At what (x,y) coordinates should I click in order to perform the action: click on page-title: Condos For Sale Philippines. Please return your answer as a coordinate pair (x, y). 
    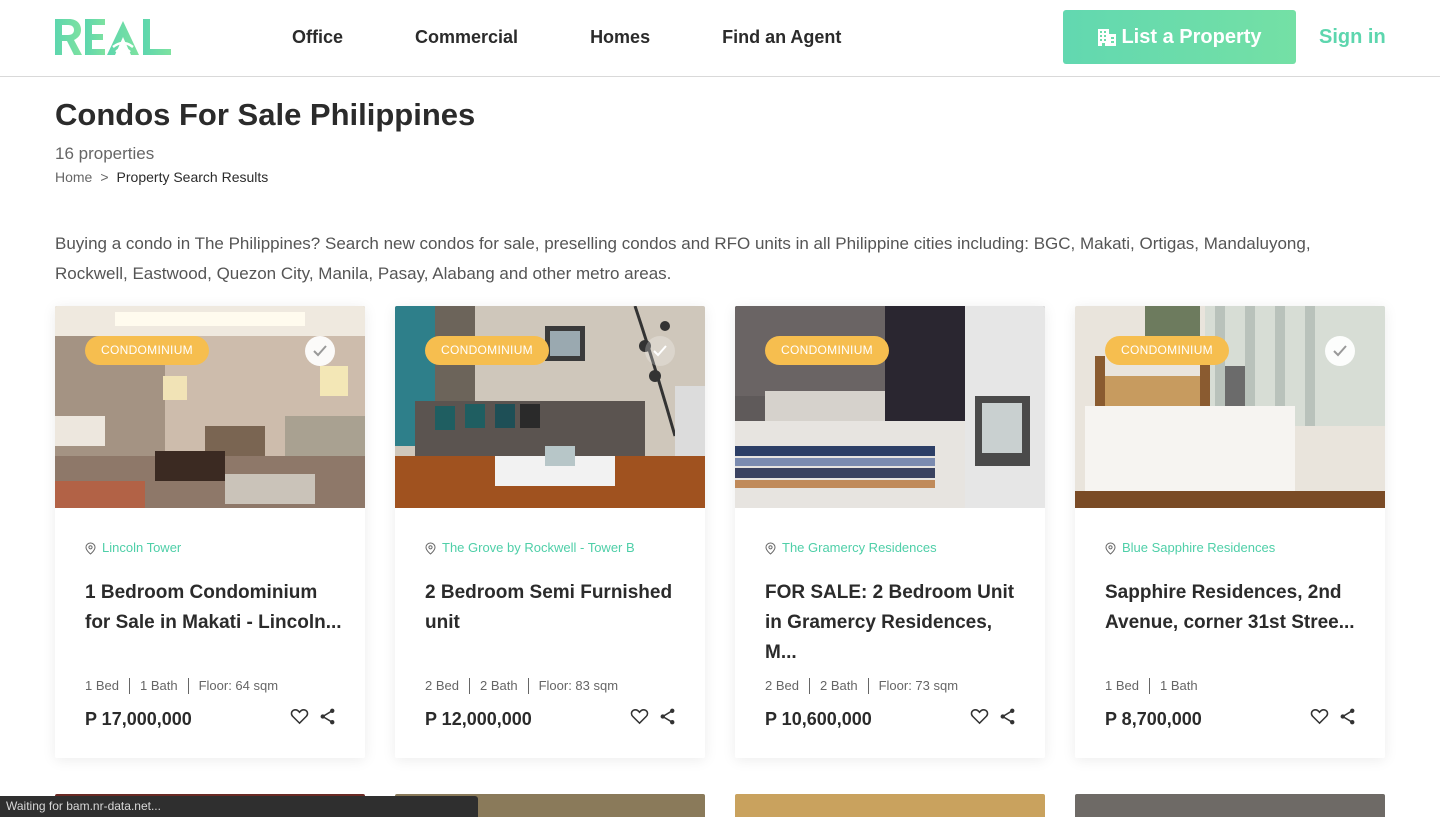
    Looking at the image, I should click on (265, 114).